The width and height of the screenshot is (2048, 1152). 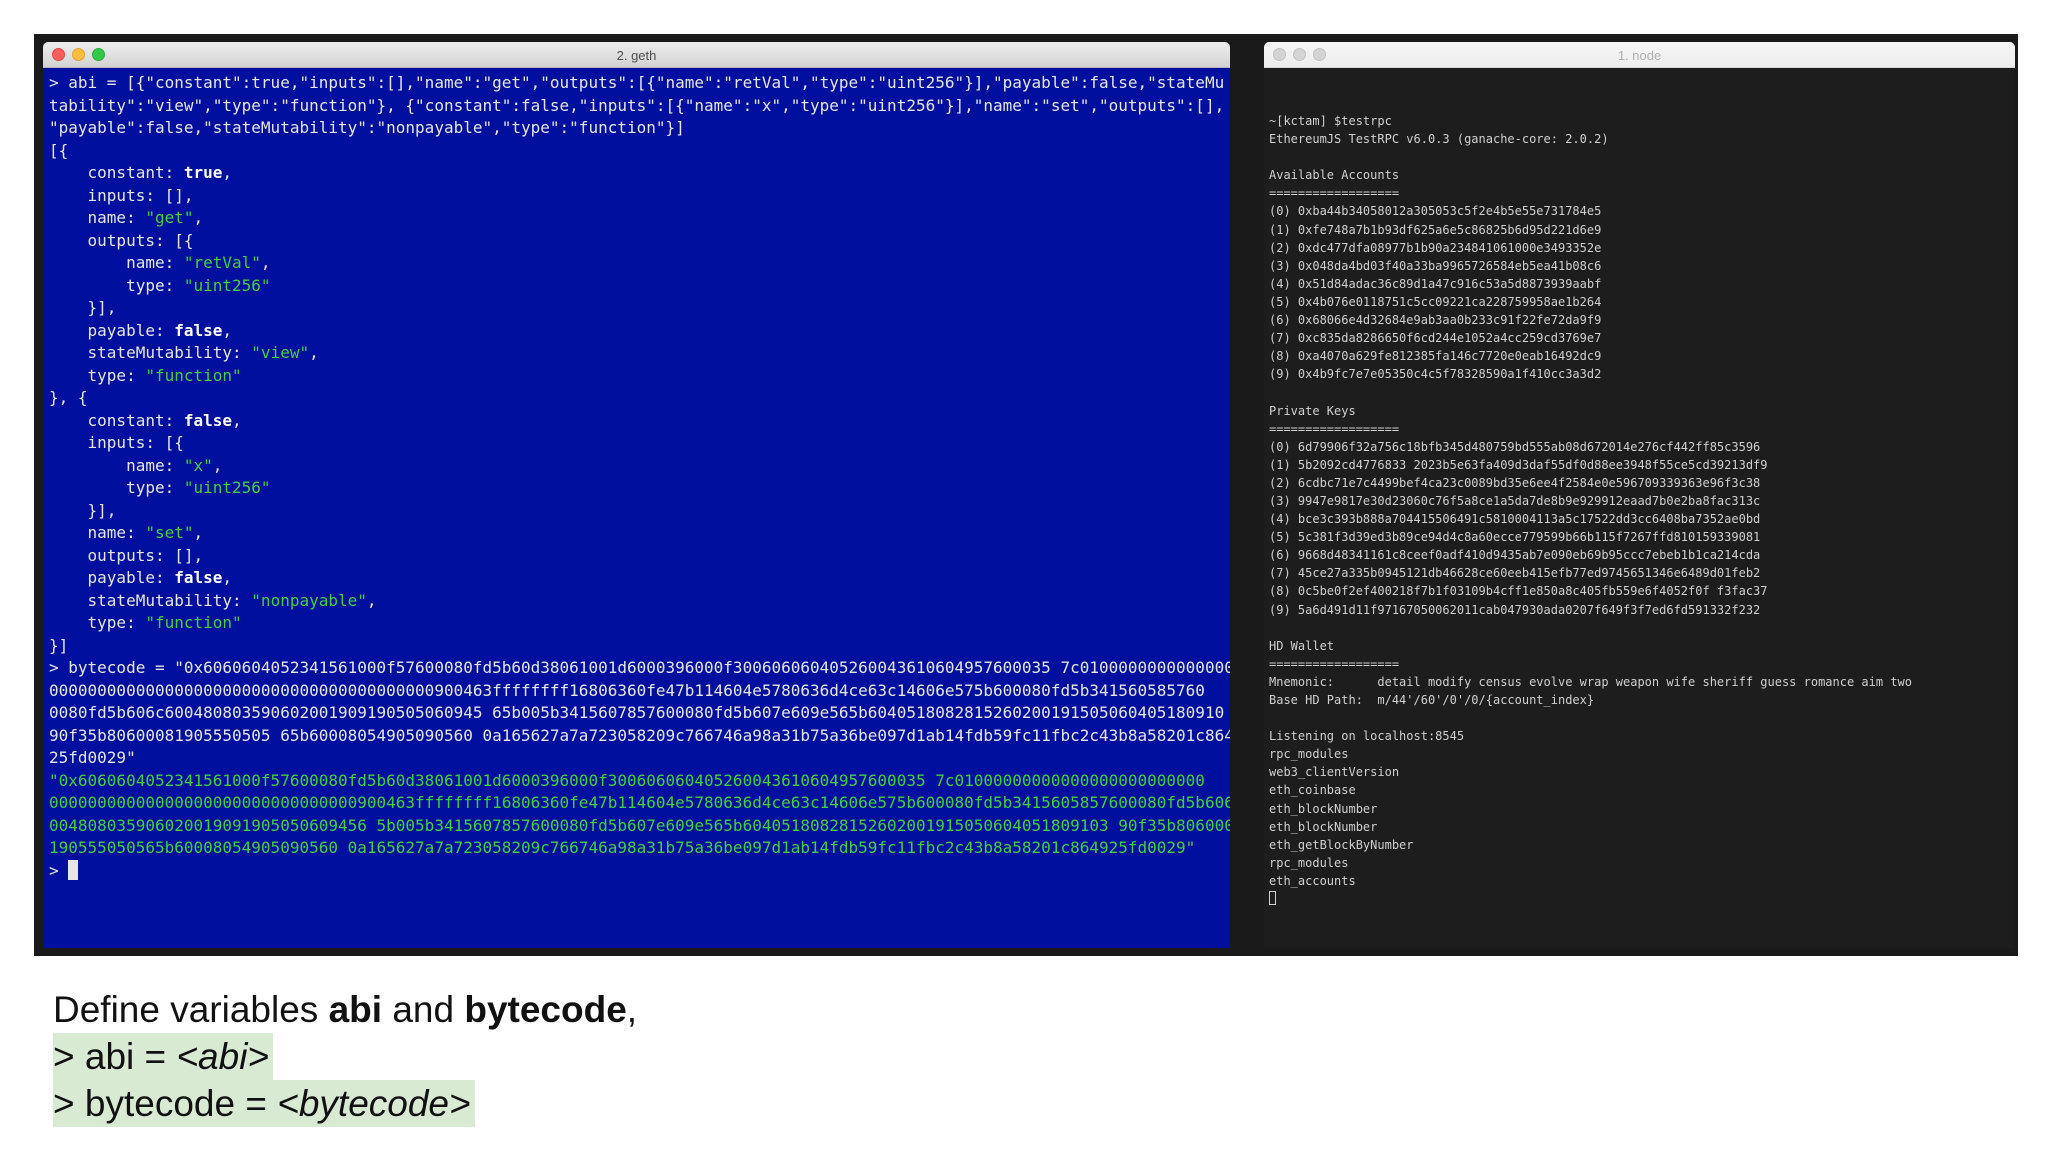 What do you see at coordinates (116, 420) in the screenshot?
I see `console-text: constant:` at bounding box center [116, 420].